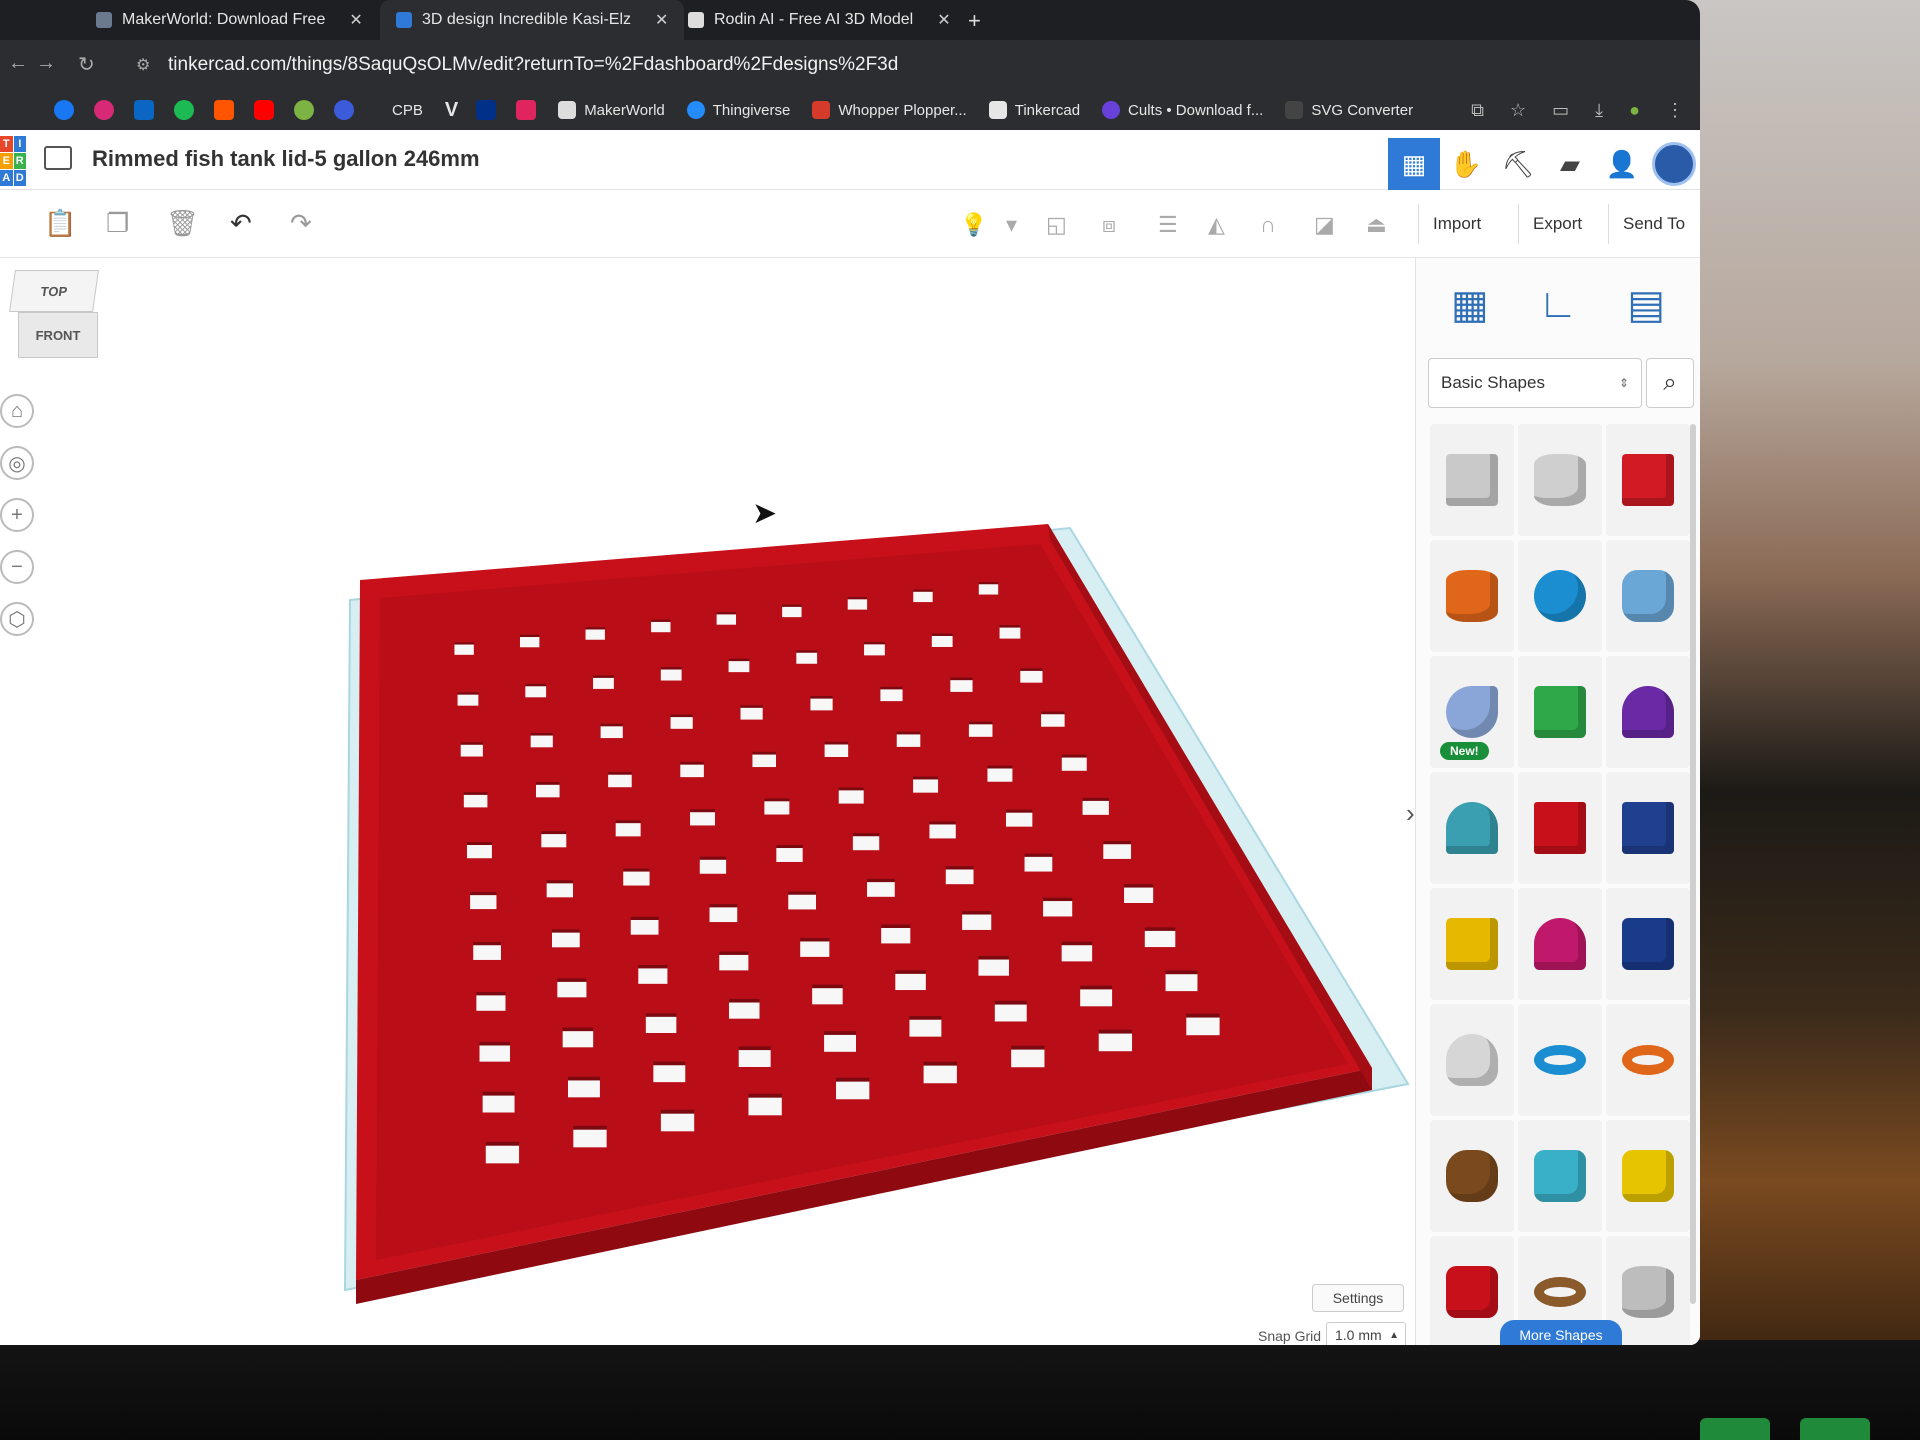 This screenshot has height=1440, width=1920. I want to click on design-title: Rimmed fish tank lid-5 gallon 246mm, so click(286, 159).